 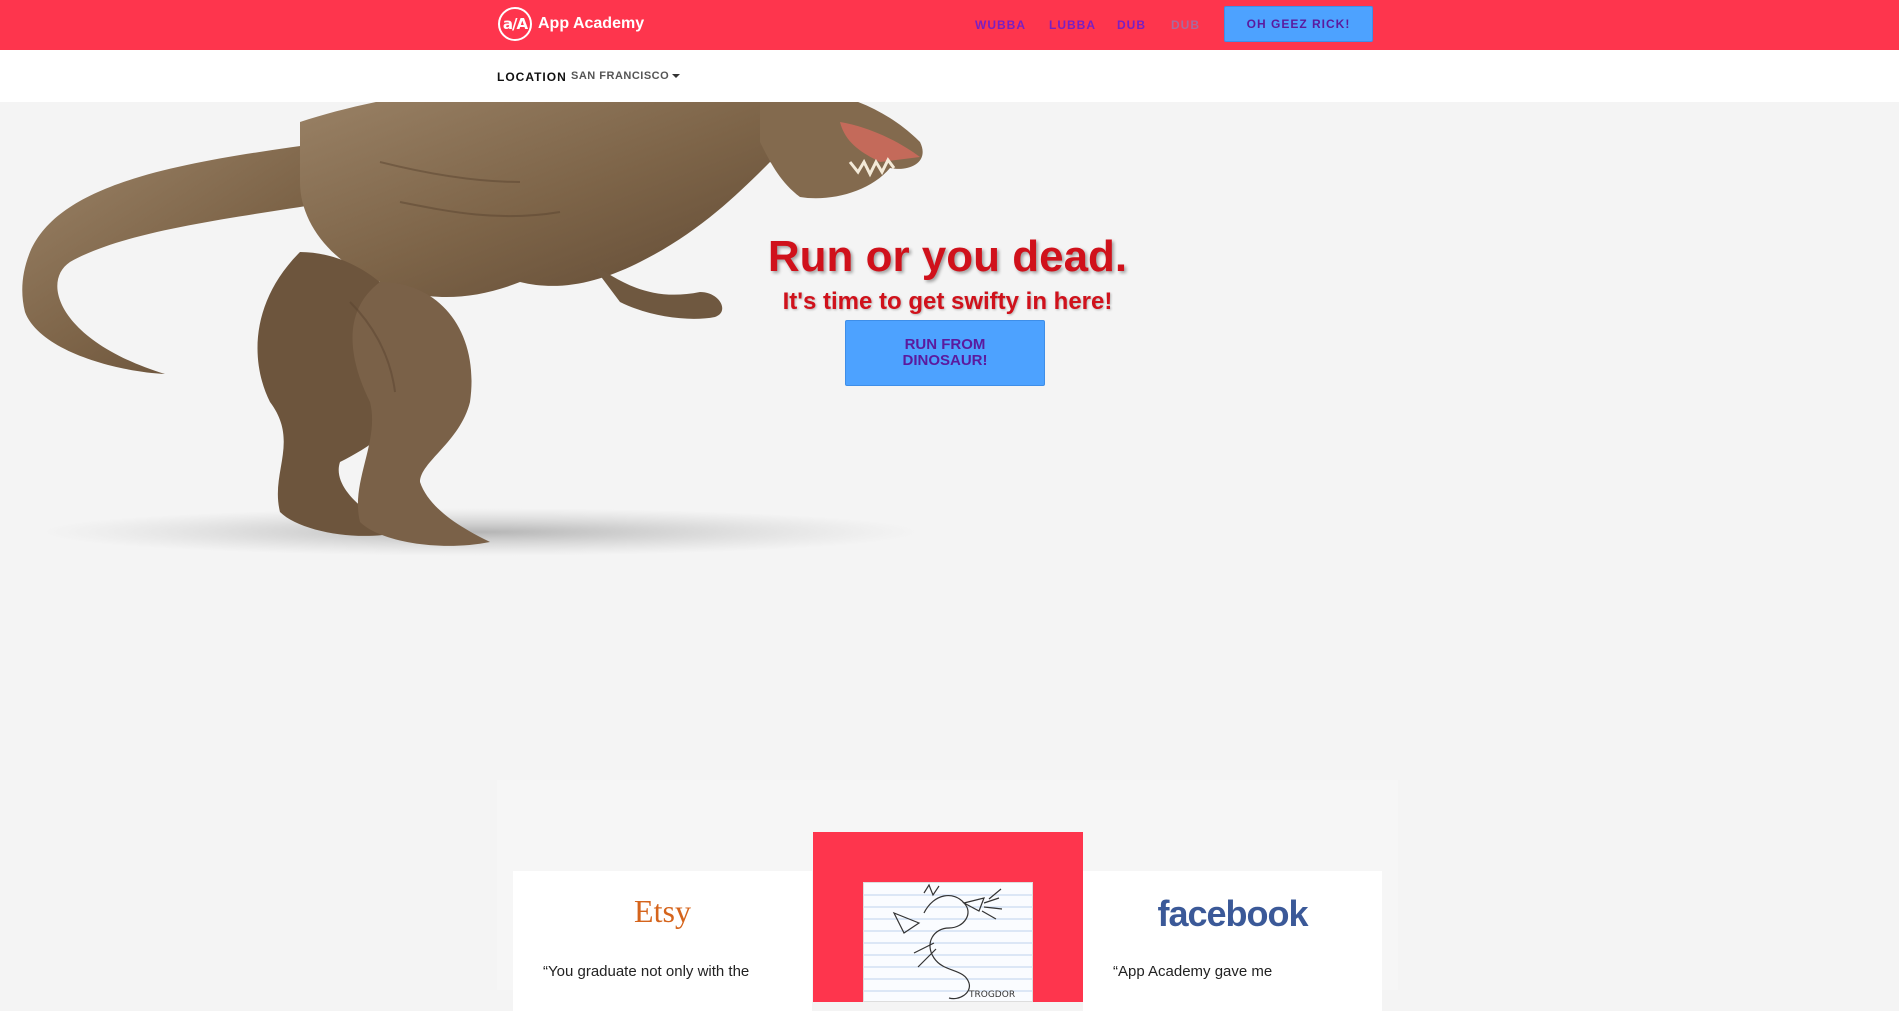 What do you see at coordinates (662, 941) in the screenshot?
I see `testimonial-card-etsy: Etsy “You graduate not only with the` at bounding box center [662, 941].